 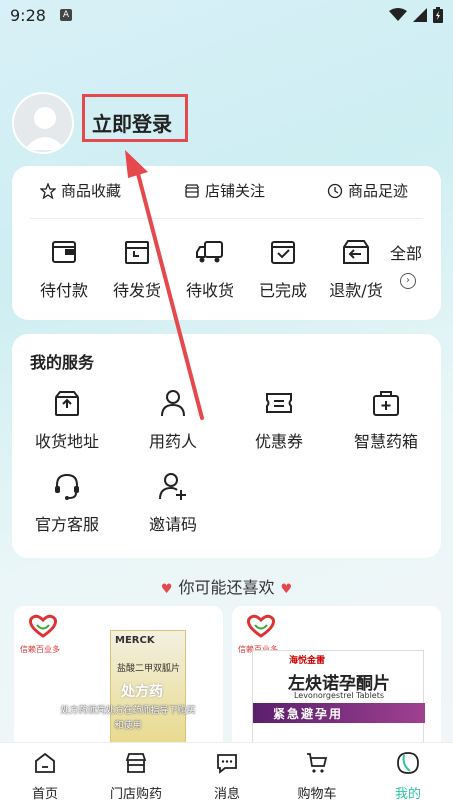 What do you see at coordinates (278, 441) in the screenshot?
I see `service-coupon-label: 优惠券` at bounding box center [278, 441].